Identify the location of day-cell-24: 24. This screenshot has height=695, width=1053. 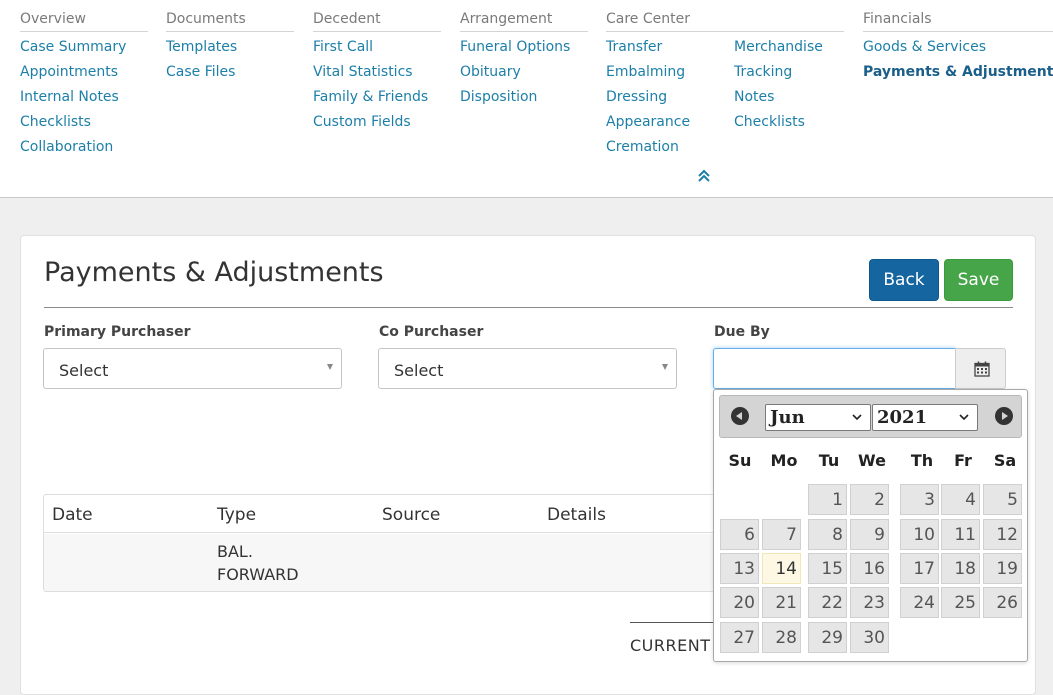
(919, 602).